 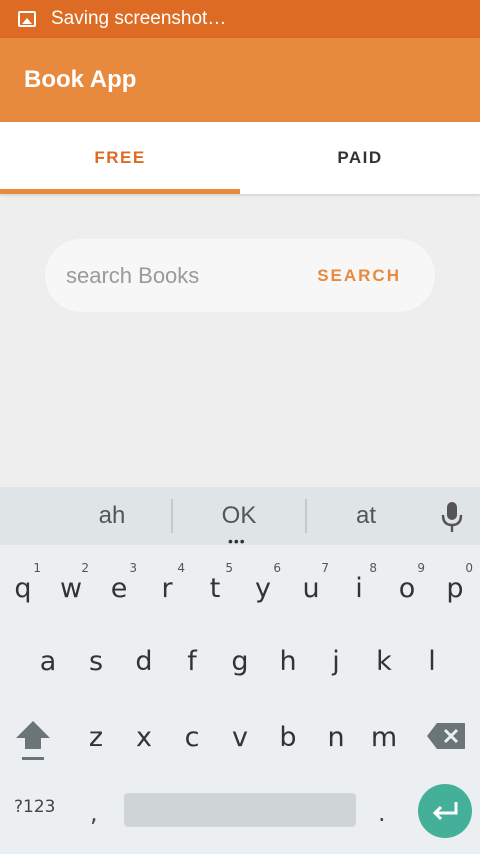 What do you see at coordinates (192, 661) in the screenshot?
I see `key-f: f` at bounding box center [192, 661].